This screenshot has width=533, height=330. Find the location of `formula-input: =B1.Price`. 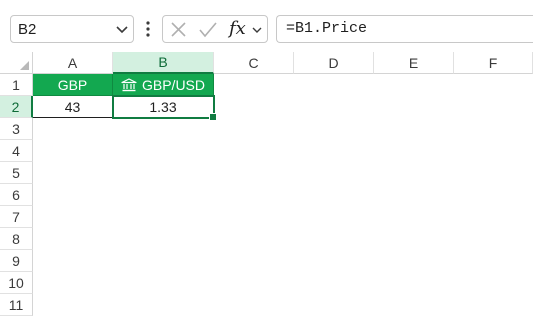

formula-input: =B1.Price is located at coordinates (404, 29).